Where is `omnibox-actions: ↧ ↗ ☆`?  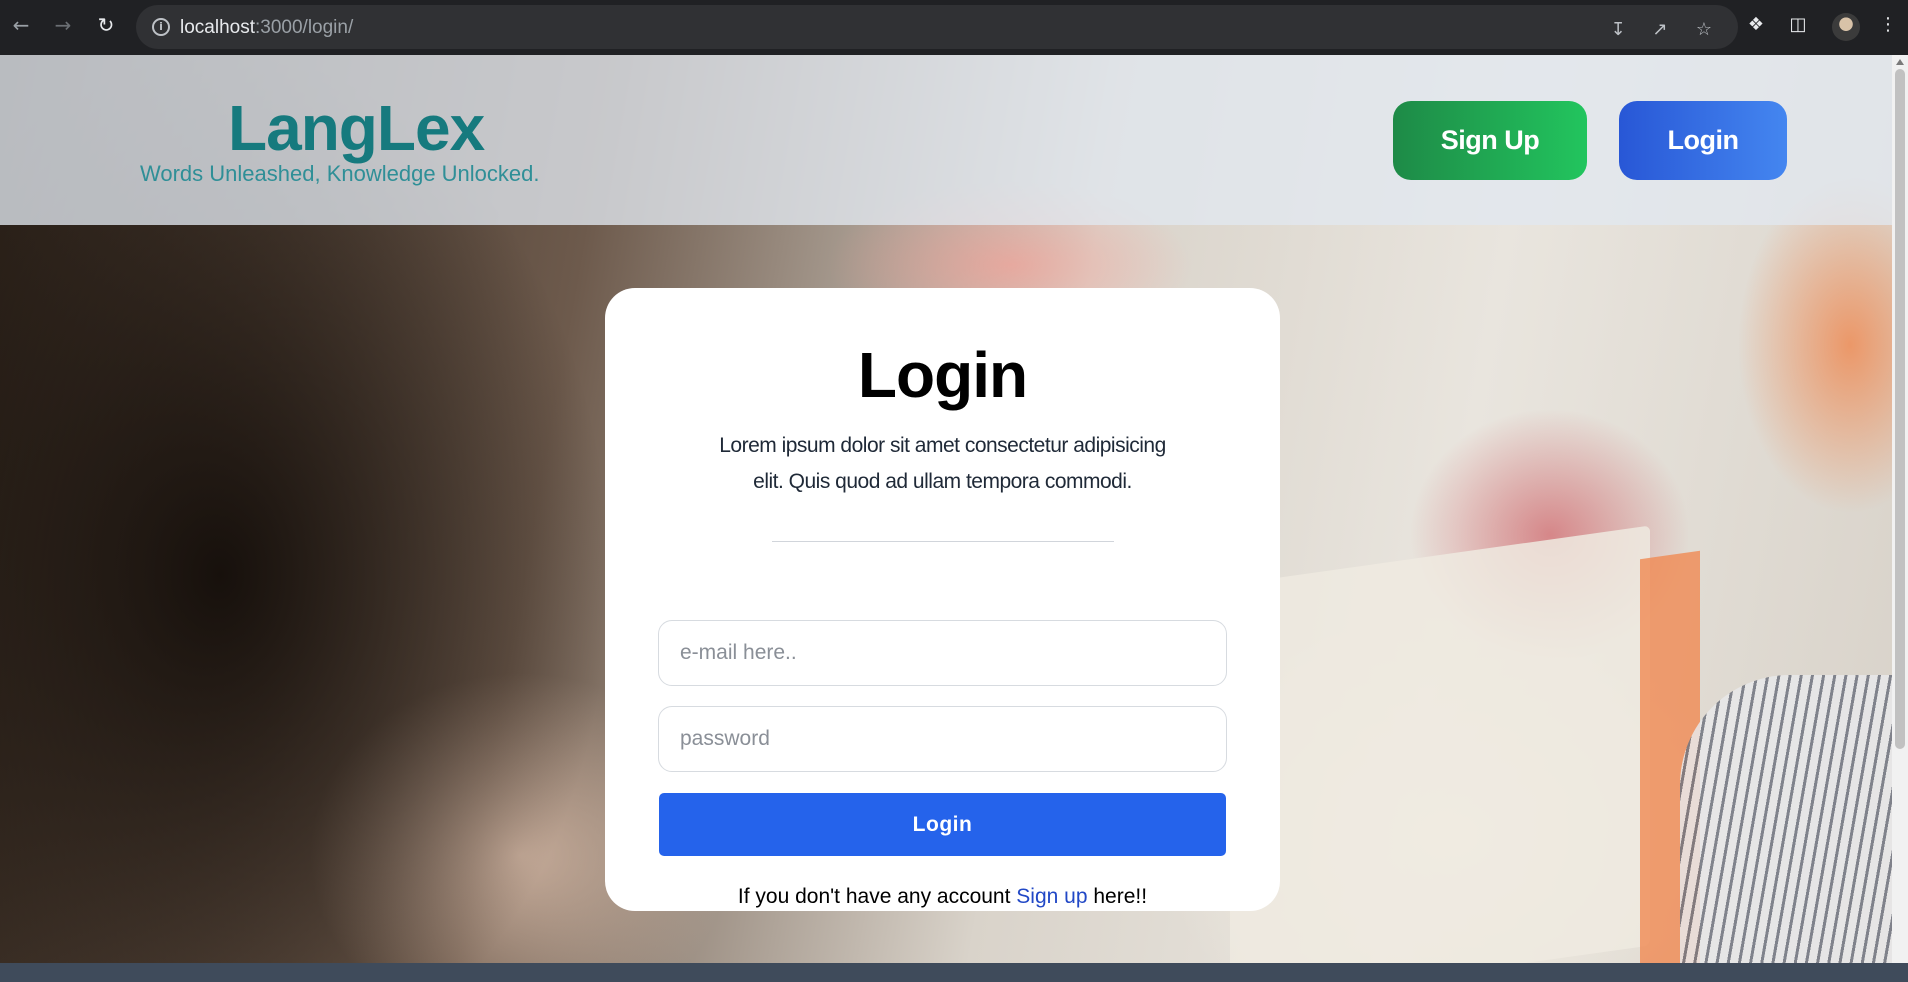
omnibox-actions: ↧ ↗ ☆ is located at coordinates (1666, 31).